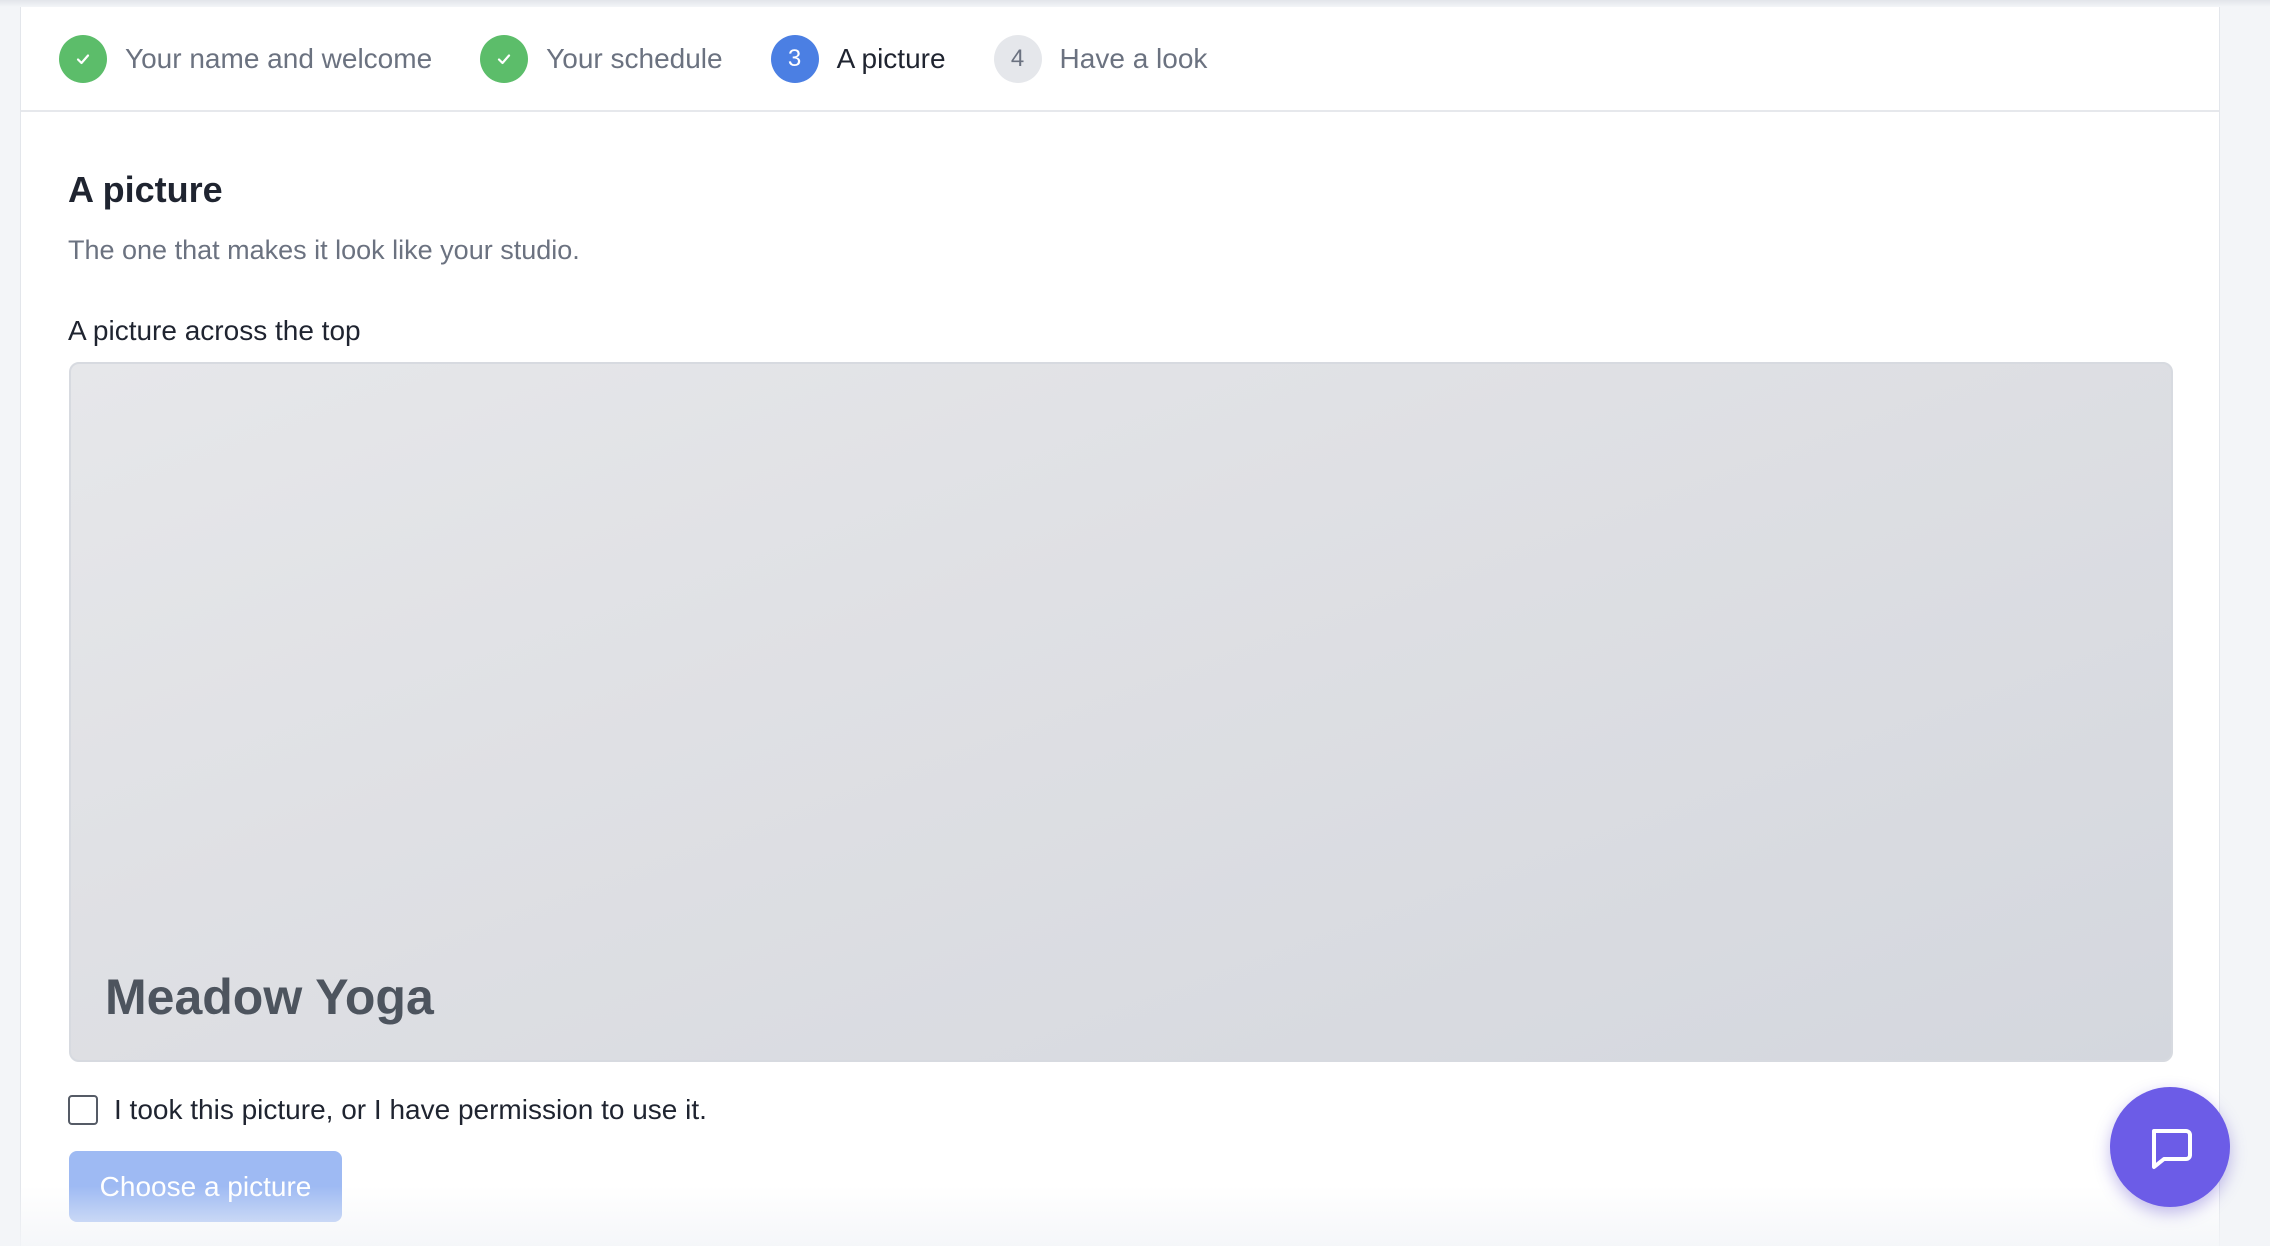 This screenshot has width=2270, height=1246. I want to click on step-have-a-look: 4 Have a look, so click(1100, 58).